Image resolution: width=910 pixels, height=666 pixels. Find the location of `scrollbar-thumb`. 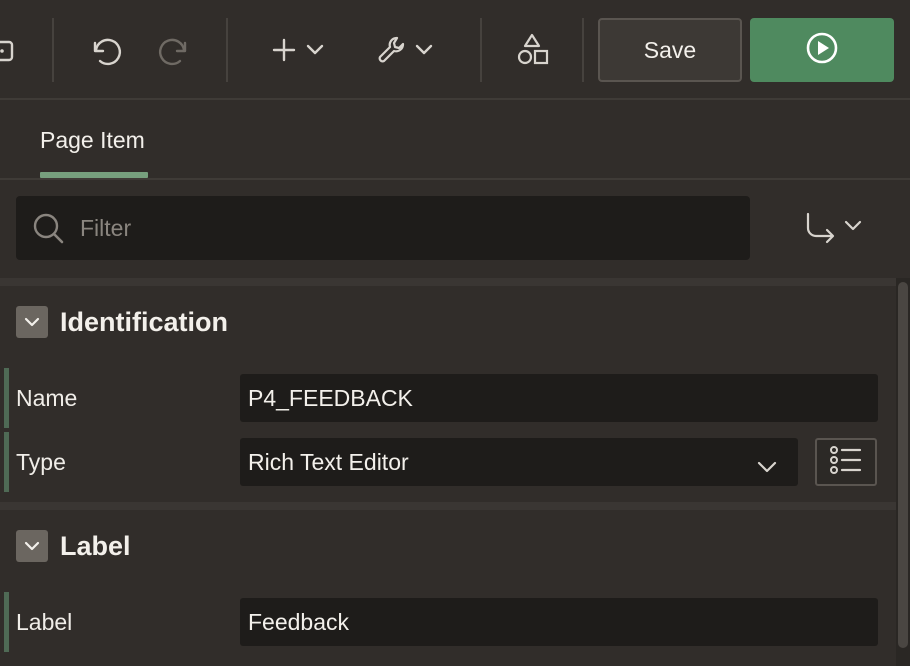

scrollbar-thumb is located at coordinates (903, 465).